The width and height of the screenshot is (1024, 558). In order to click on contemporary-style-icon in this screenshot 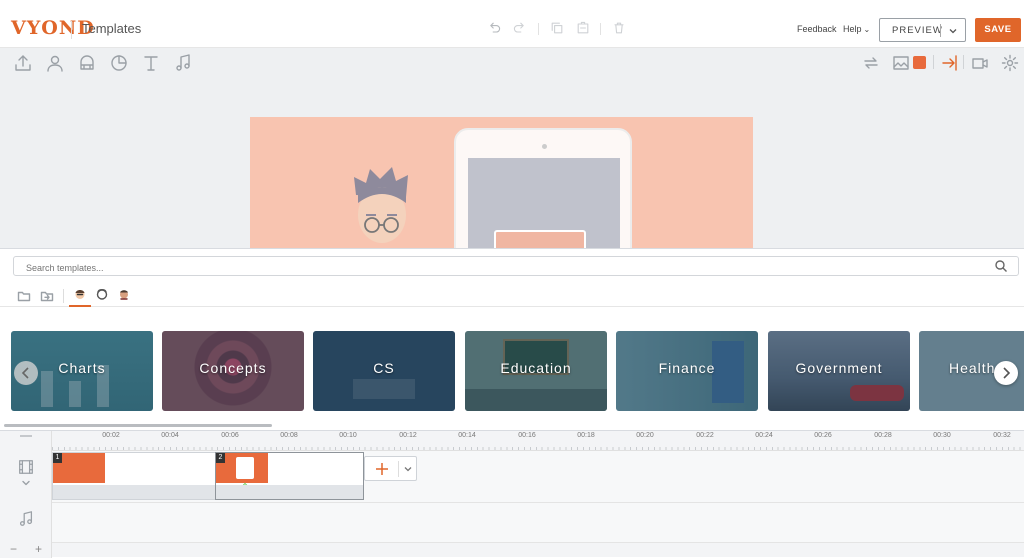, I will do `click(80, 294)`.